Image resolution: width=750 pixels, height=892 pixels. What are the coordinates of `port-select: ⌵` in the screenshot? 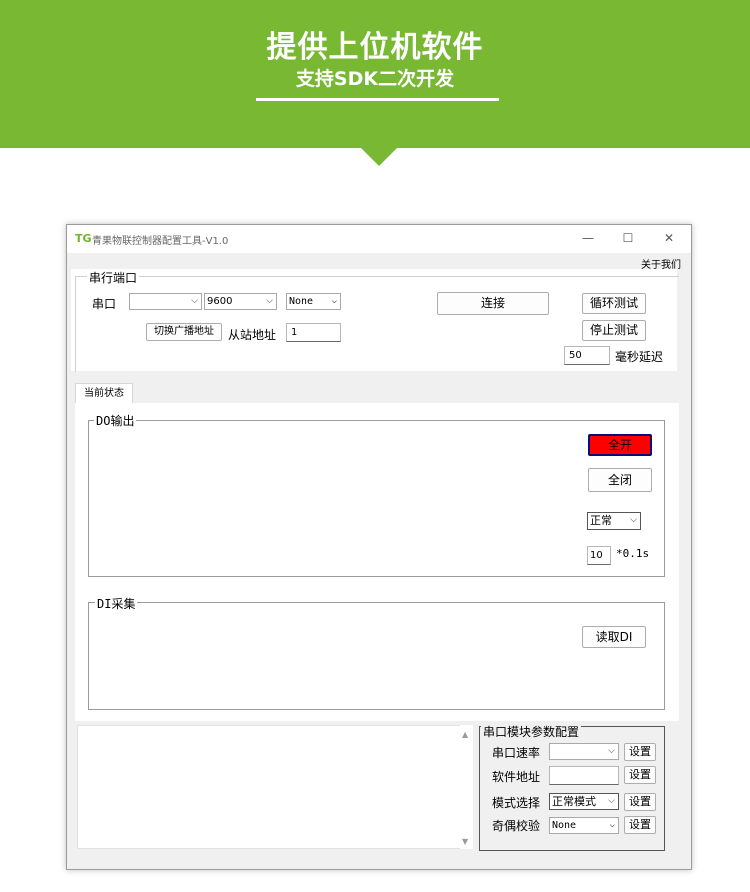 It's located at (165, 301).